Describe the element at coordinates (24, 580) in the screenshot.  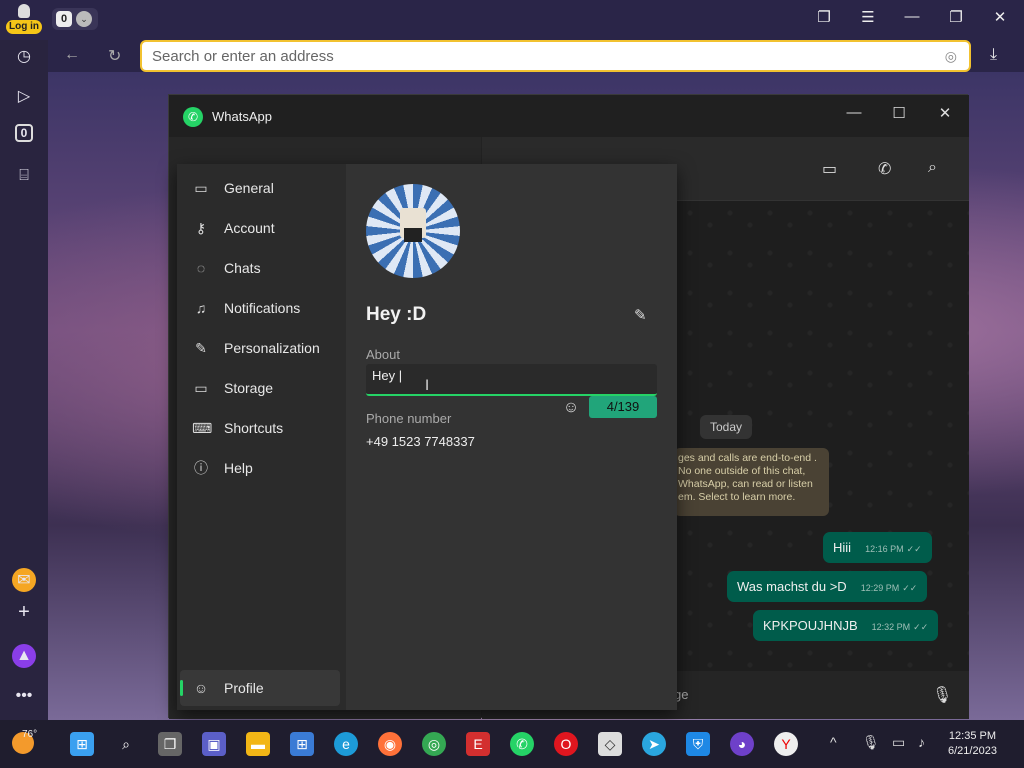
I see `mail-icon: ✉` at that location.